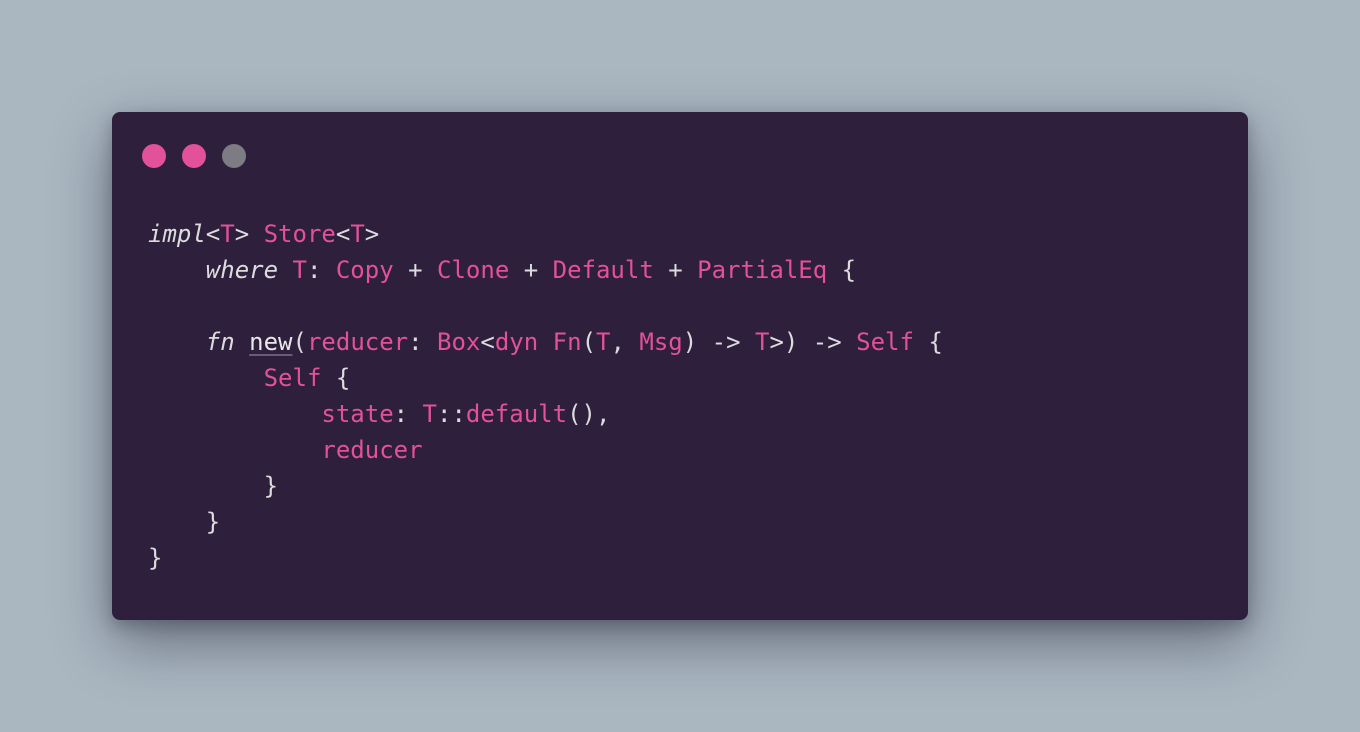 This screenshot has height=732, width=1360. I want to click on minimize-button, so click(194, 156).